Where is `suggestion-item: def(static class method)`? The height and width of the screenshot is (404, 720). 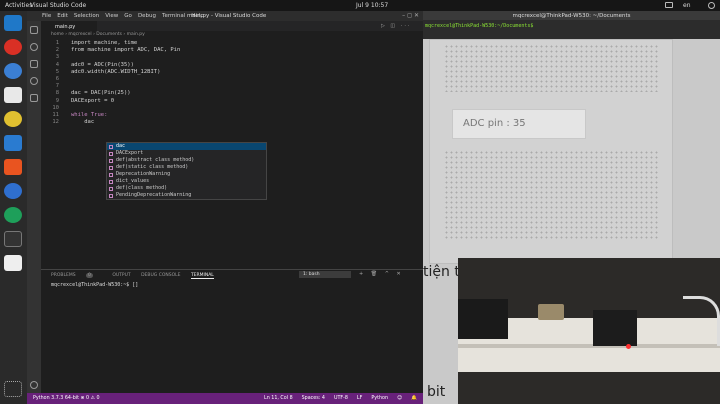 suggestion-item: def(static class method) is located at coordinates (186, 167).